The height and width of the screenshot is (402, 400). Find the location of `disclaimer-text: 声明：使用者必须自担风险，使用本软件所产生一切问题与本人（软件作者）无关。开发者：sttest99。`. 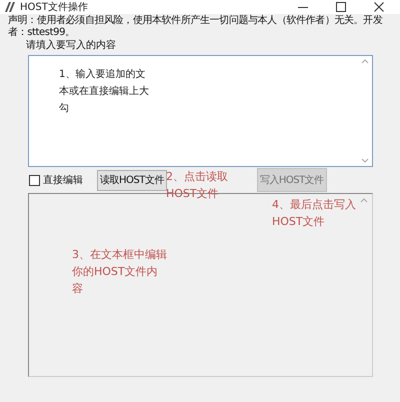

disclaimer-text: 声明：使用者必须自担风险，使用本软件所产生一切问题与本人（软件作者）无关。开发者：sttest99。 is located at coordinates (196, 27).